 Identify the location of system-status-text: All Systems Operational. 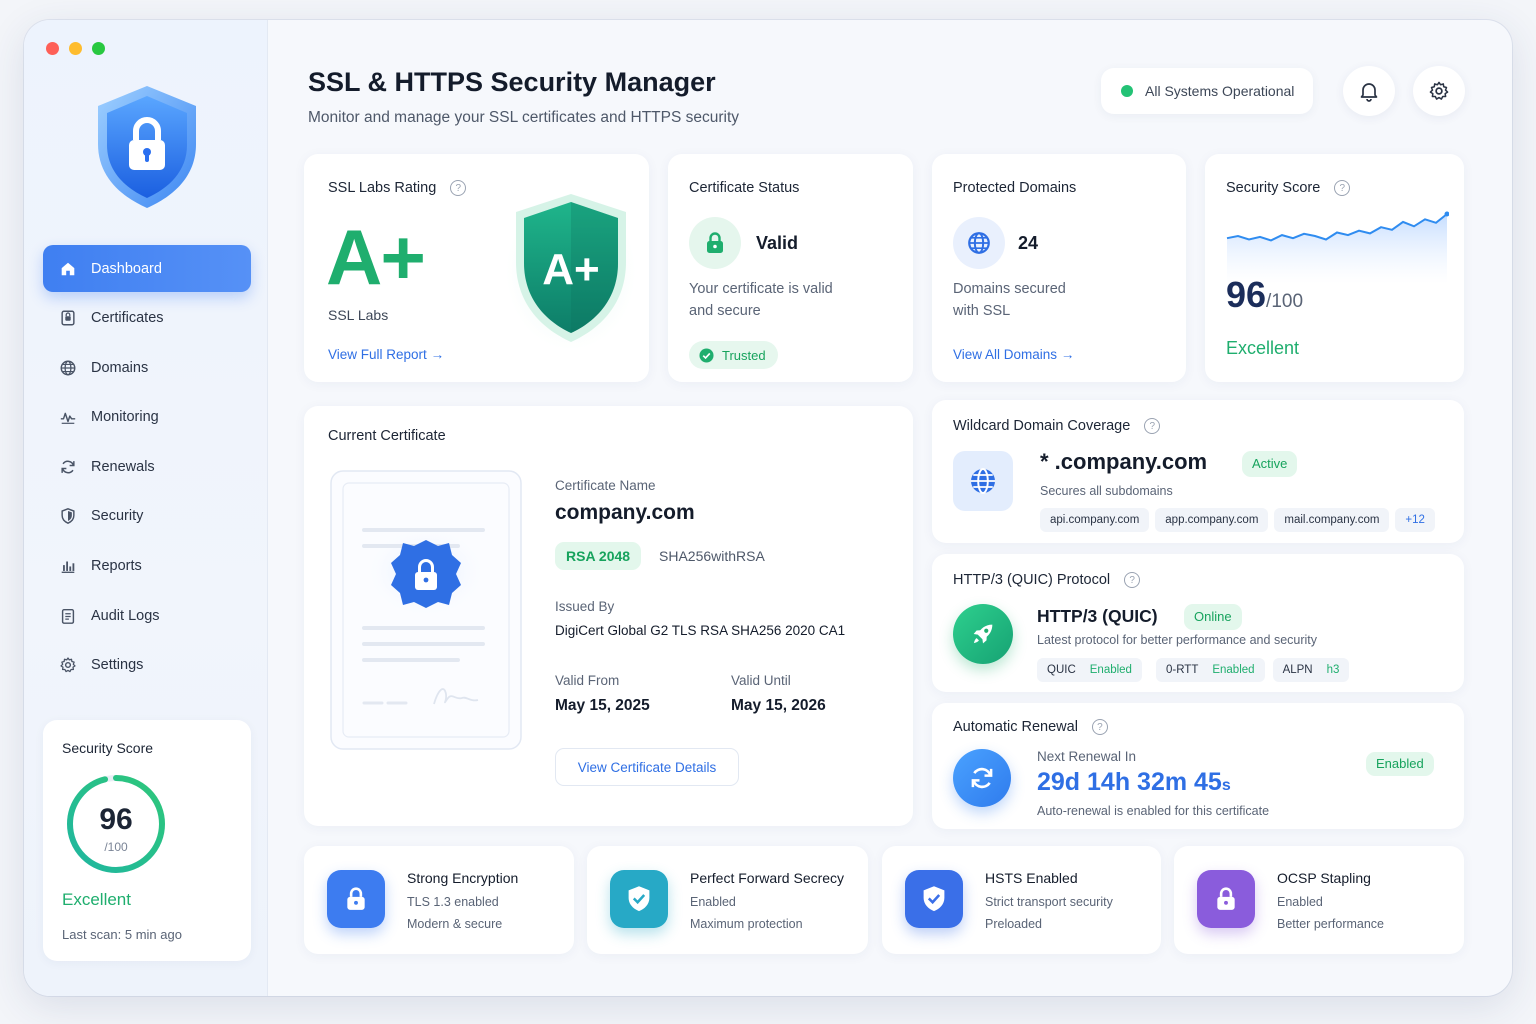
(1220, 91).